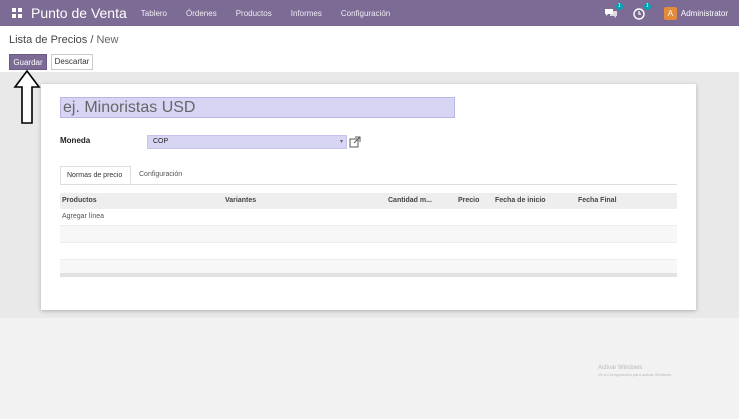 This screenshot has width=739, height=419. What do you see at coordinates (247, 142) in the screenshot?
I see `currency-select: COP ▾` at bounding box center [247, 142].